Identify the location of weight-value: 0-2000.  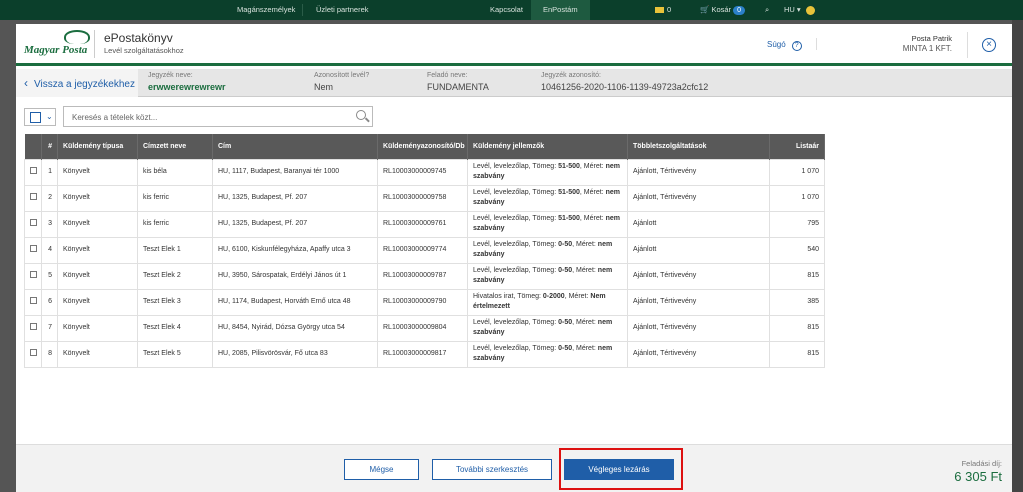
(553, 296).